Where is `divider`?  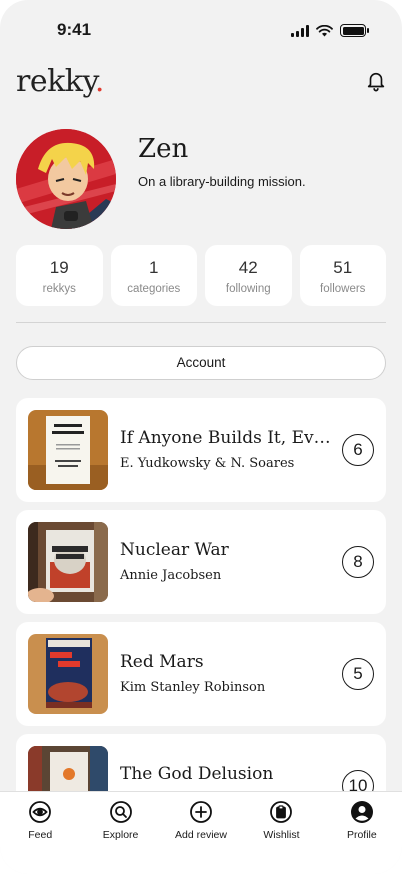
divider is located at coordinates (201, 322).